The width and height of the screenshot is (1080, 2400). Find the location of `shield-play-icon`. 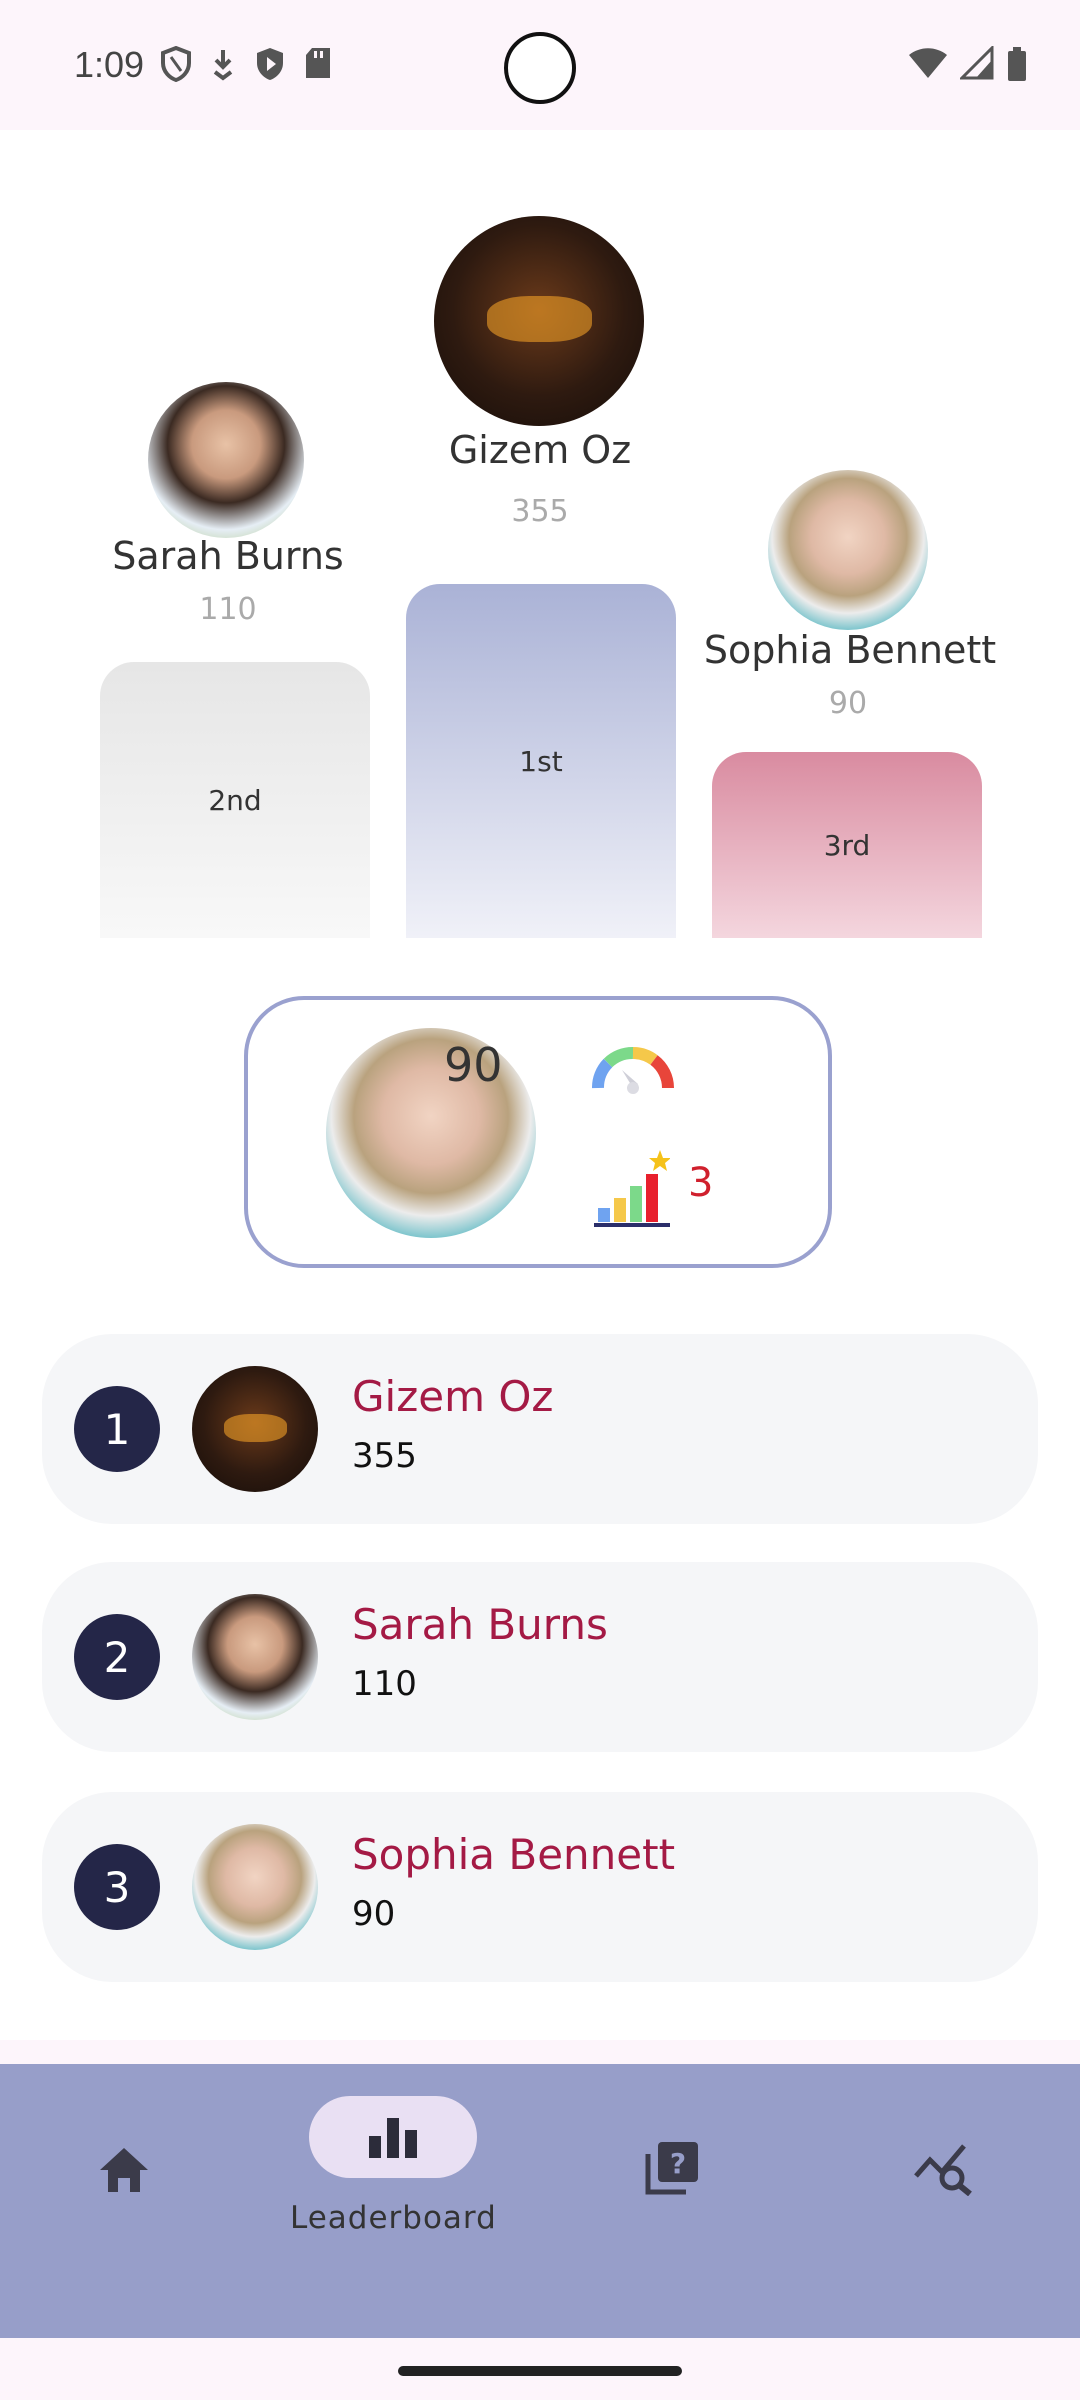

shield-play-icon is located at coordinates (270, 64).